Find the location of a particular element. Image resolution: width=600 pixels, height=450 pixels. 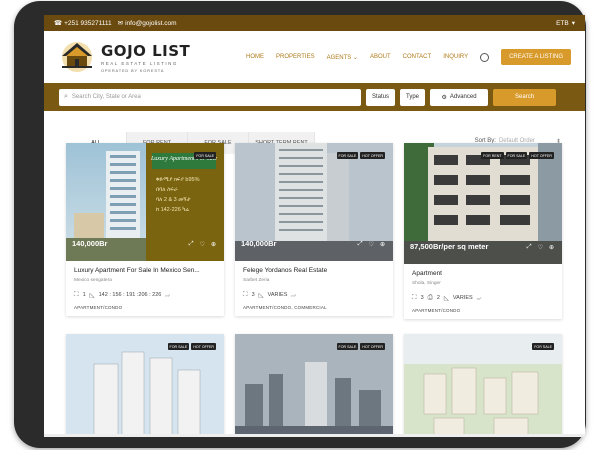

gear-icon: ⚙ is located at coordinates (444, 97).